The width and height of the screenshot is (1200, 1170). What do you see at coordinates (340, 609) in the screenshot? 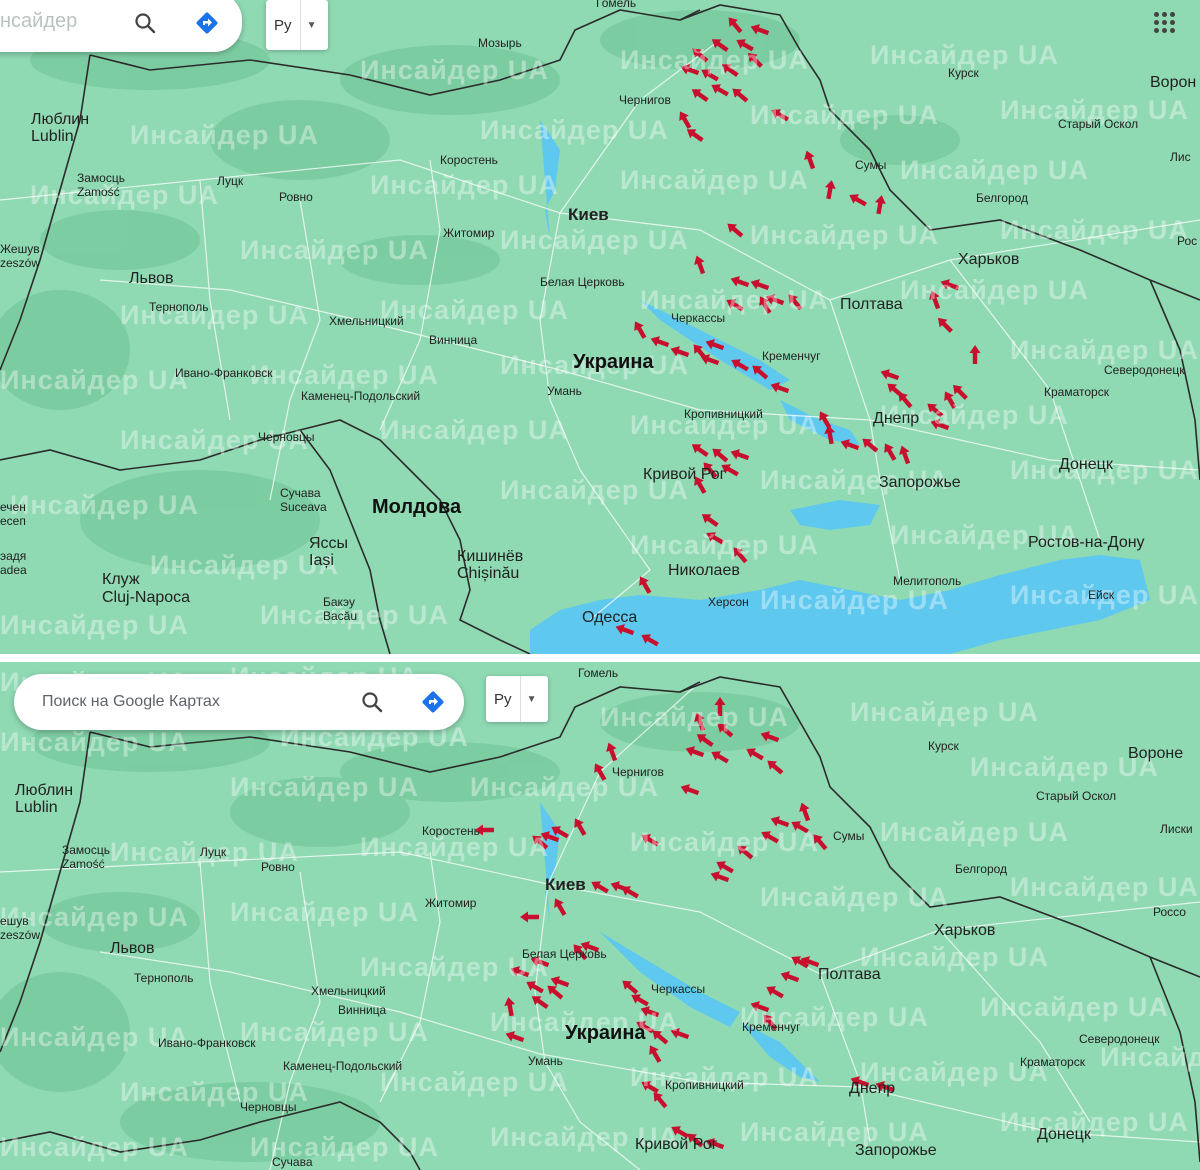
I see `city-label: Бакэу Bacău` at bounding box center [340, 609].